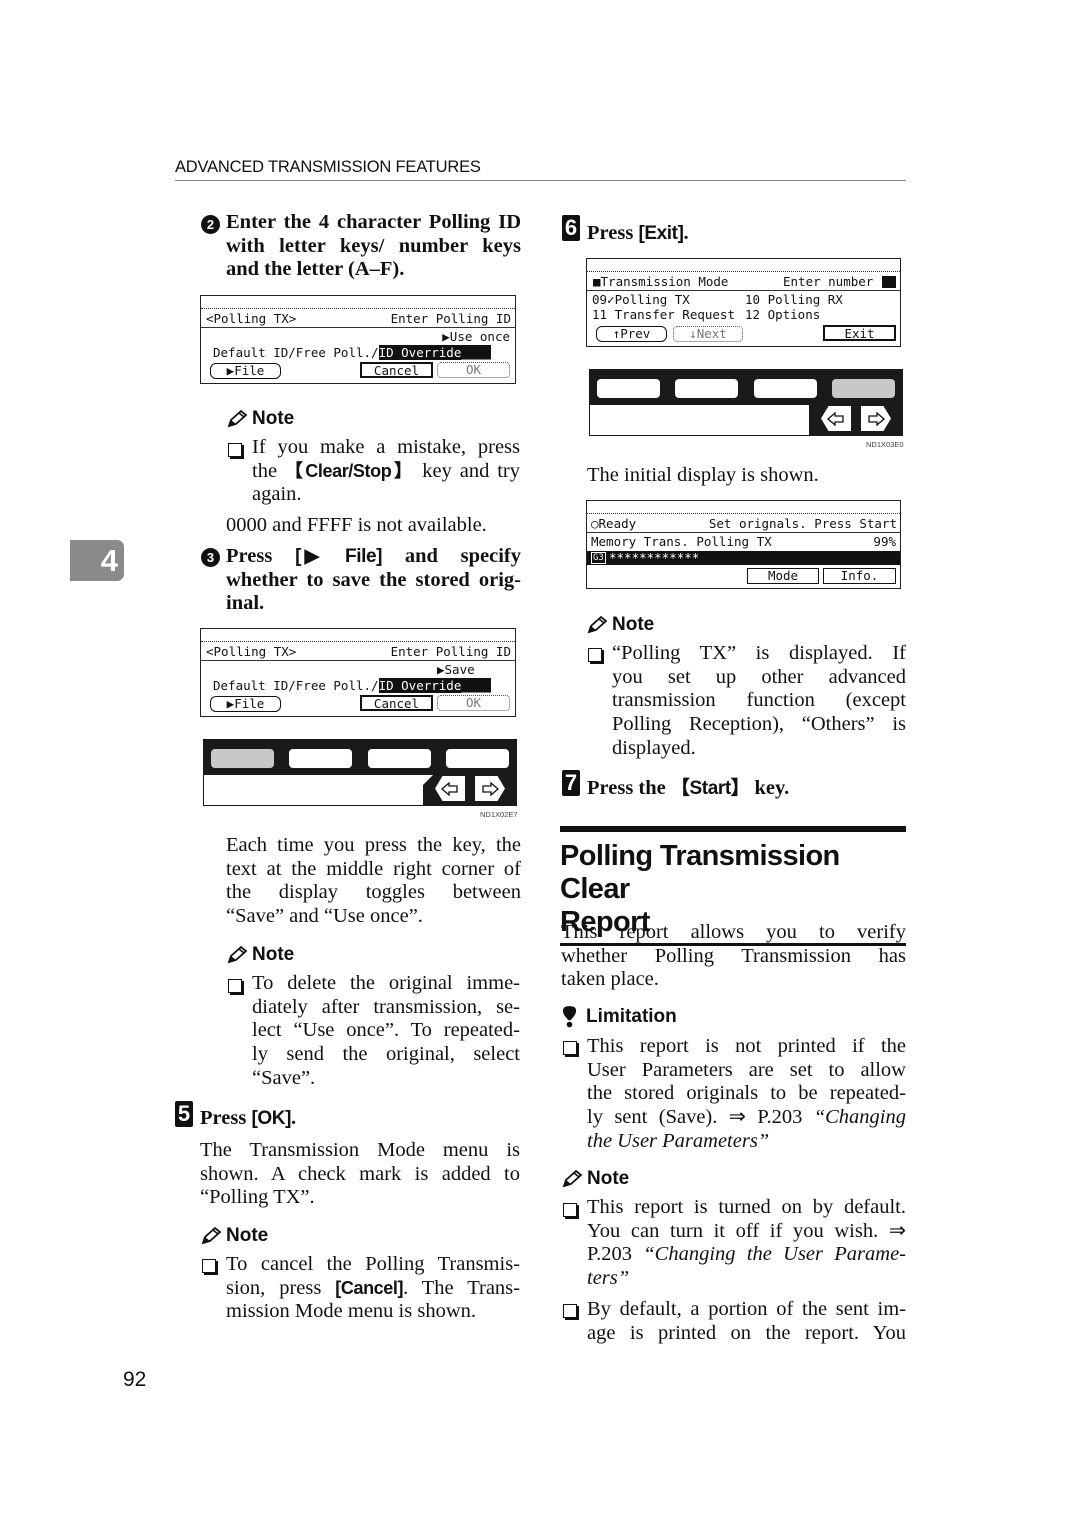 This screenshot has width=1080, height=1528. What do you see at coordinates (615, 1254) in the screenshot?
I see `note-5-ref-pre: P.203` at bounding box center [615, 1254].